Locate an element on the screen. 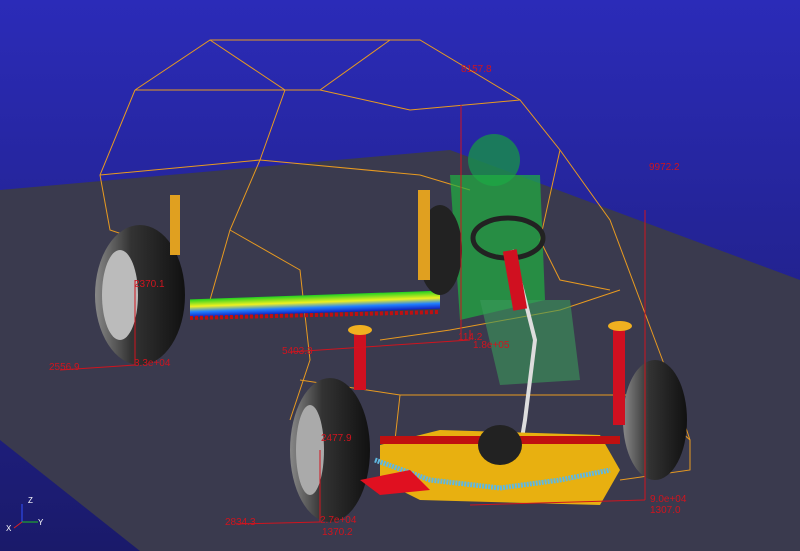  force-label: 1.8e+05 is located at coordinates (491, 345).